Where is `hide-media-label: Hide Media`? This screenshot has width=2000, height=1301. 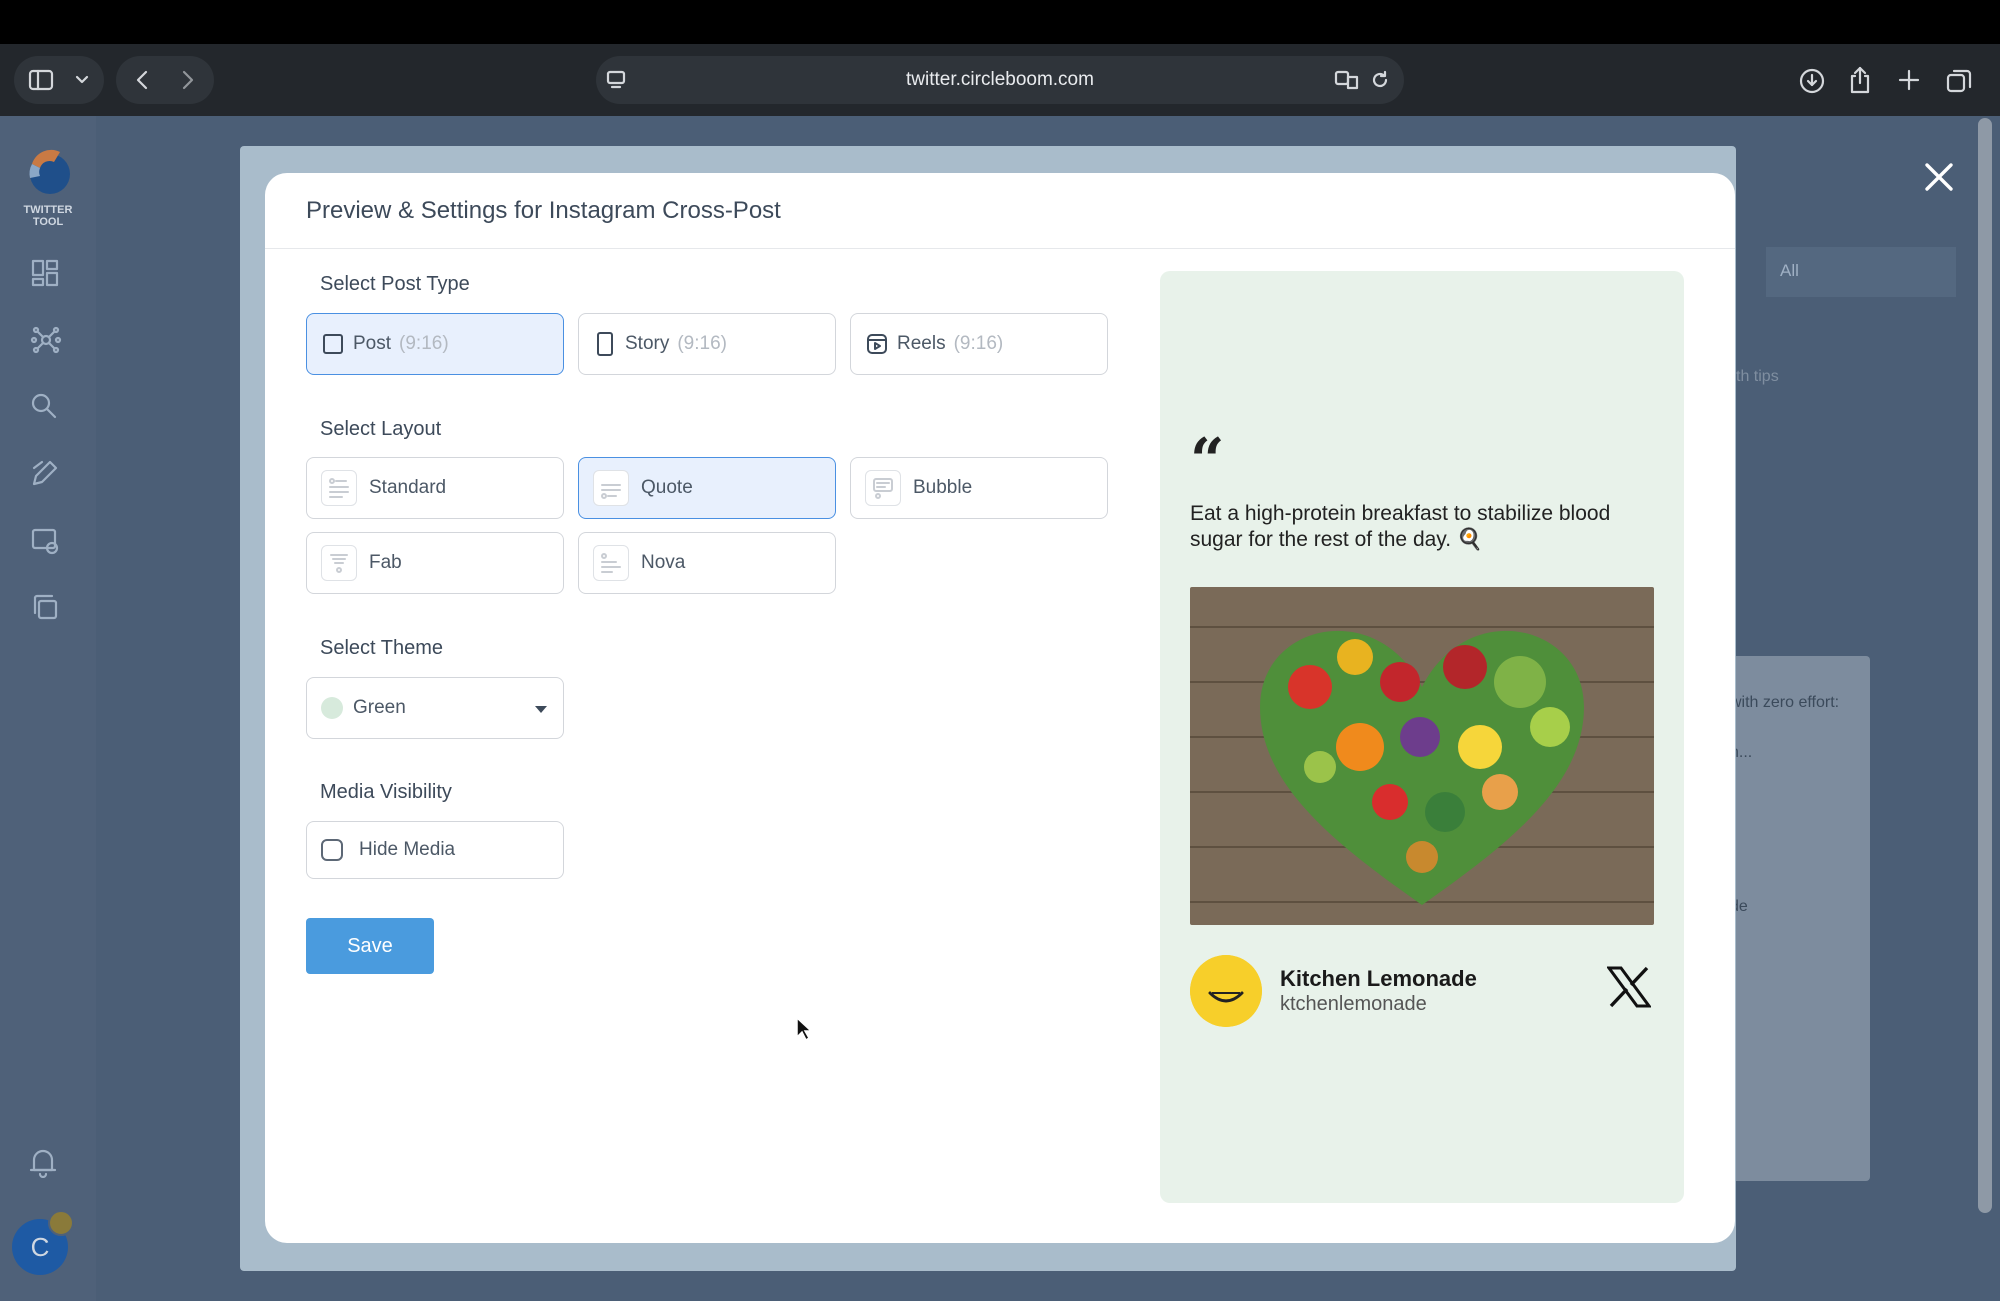 hide-media-label: Hide Media is located at coordinates (407, 849).